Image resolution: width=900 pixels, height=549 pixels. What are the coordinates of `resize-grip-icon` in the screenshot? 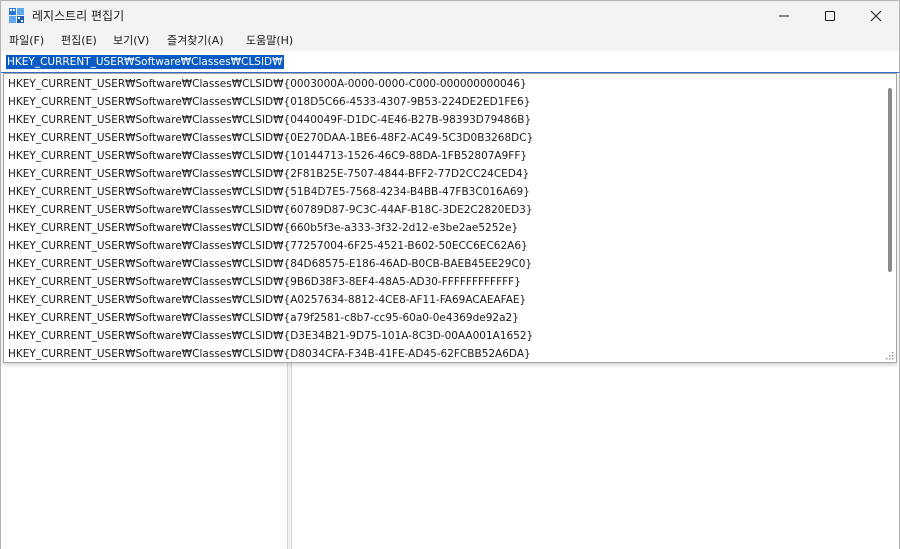 It's located at (890, 356).